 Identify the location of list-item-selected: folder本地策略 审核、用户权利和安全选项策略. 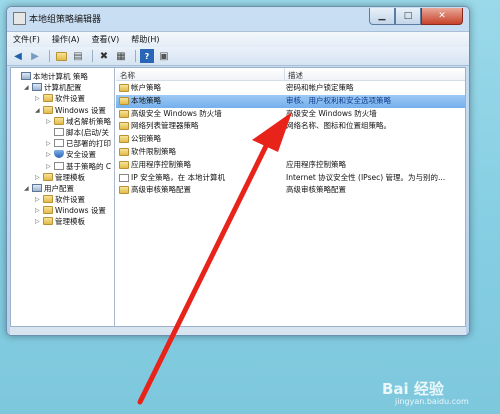
(290, 101).